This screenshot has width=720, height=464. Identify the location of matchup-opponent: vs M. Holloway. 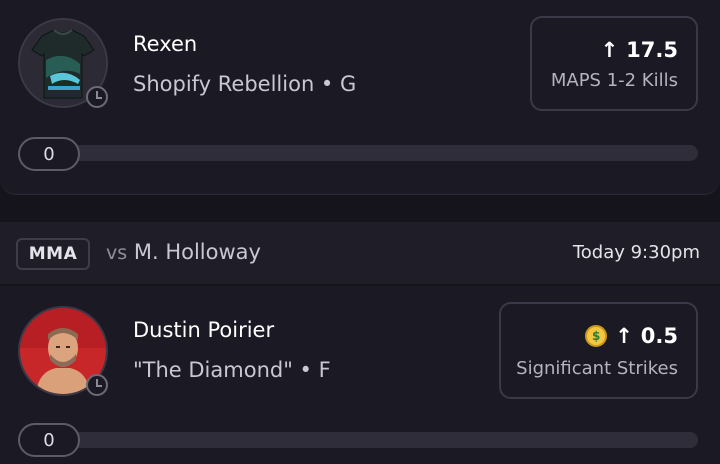
(183, 252).